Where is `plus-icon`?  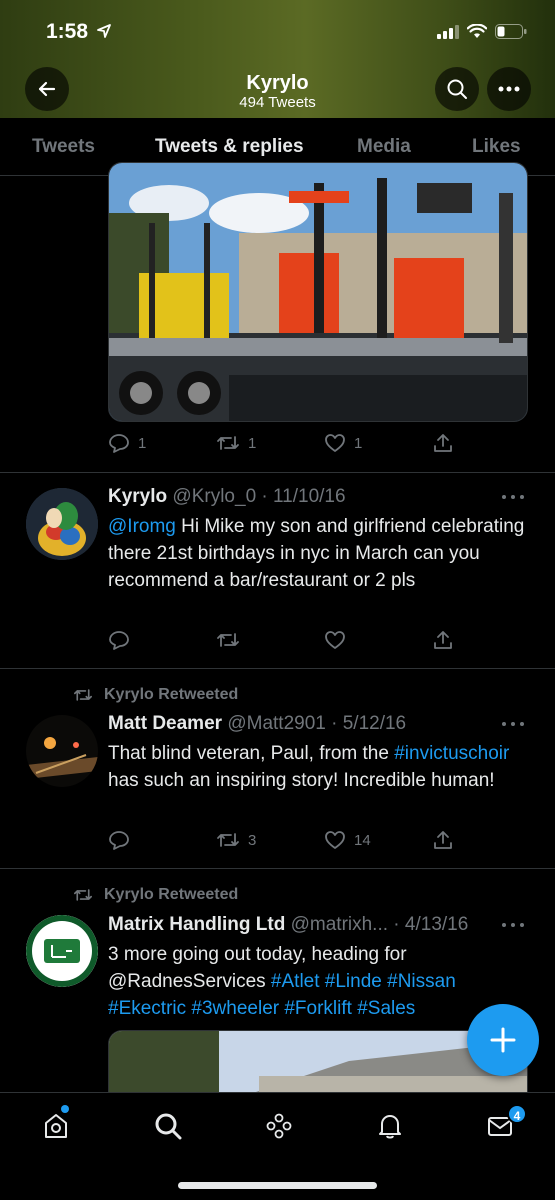
plus-icon is located at coordinates (503, 1040).